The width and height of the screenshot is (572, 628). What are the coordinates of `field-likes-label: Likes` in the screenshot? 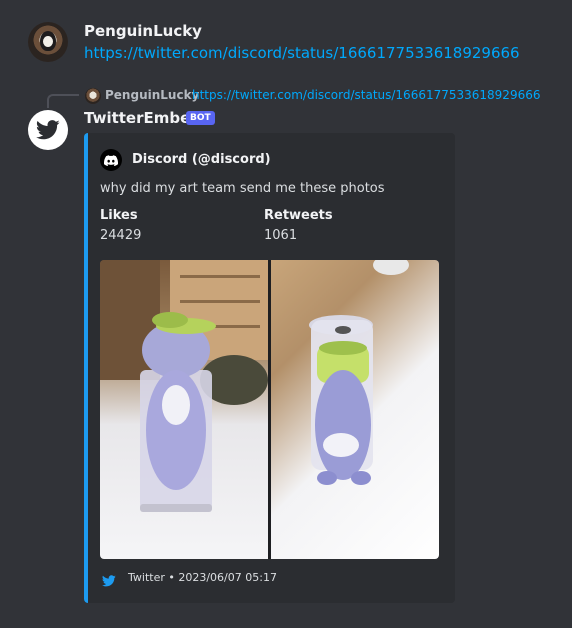 It's located at (119, 215).